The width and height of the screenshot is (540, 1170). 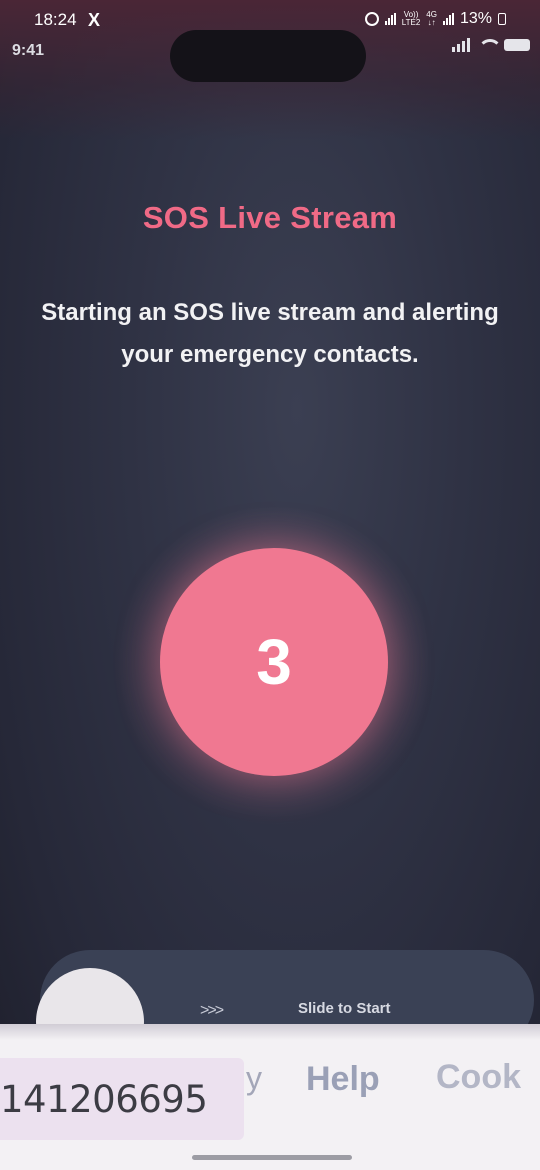 What do you see at coordinates (212, 1010) in the screenshot?
I see `slider-arrows-icon: >>>` at bounding box center [212, 1010].